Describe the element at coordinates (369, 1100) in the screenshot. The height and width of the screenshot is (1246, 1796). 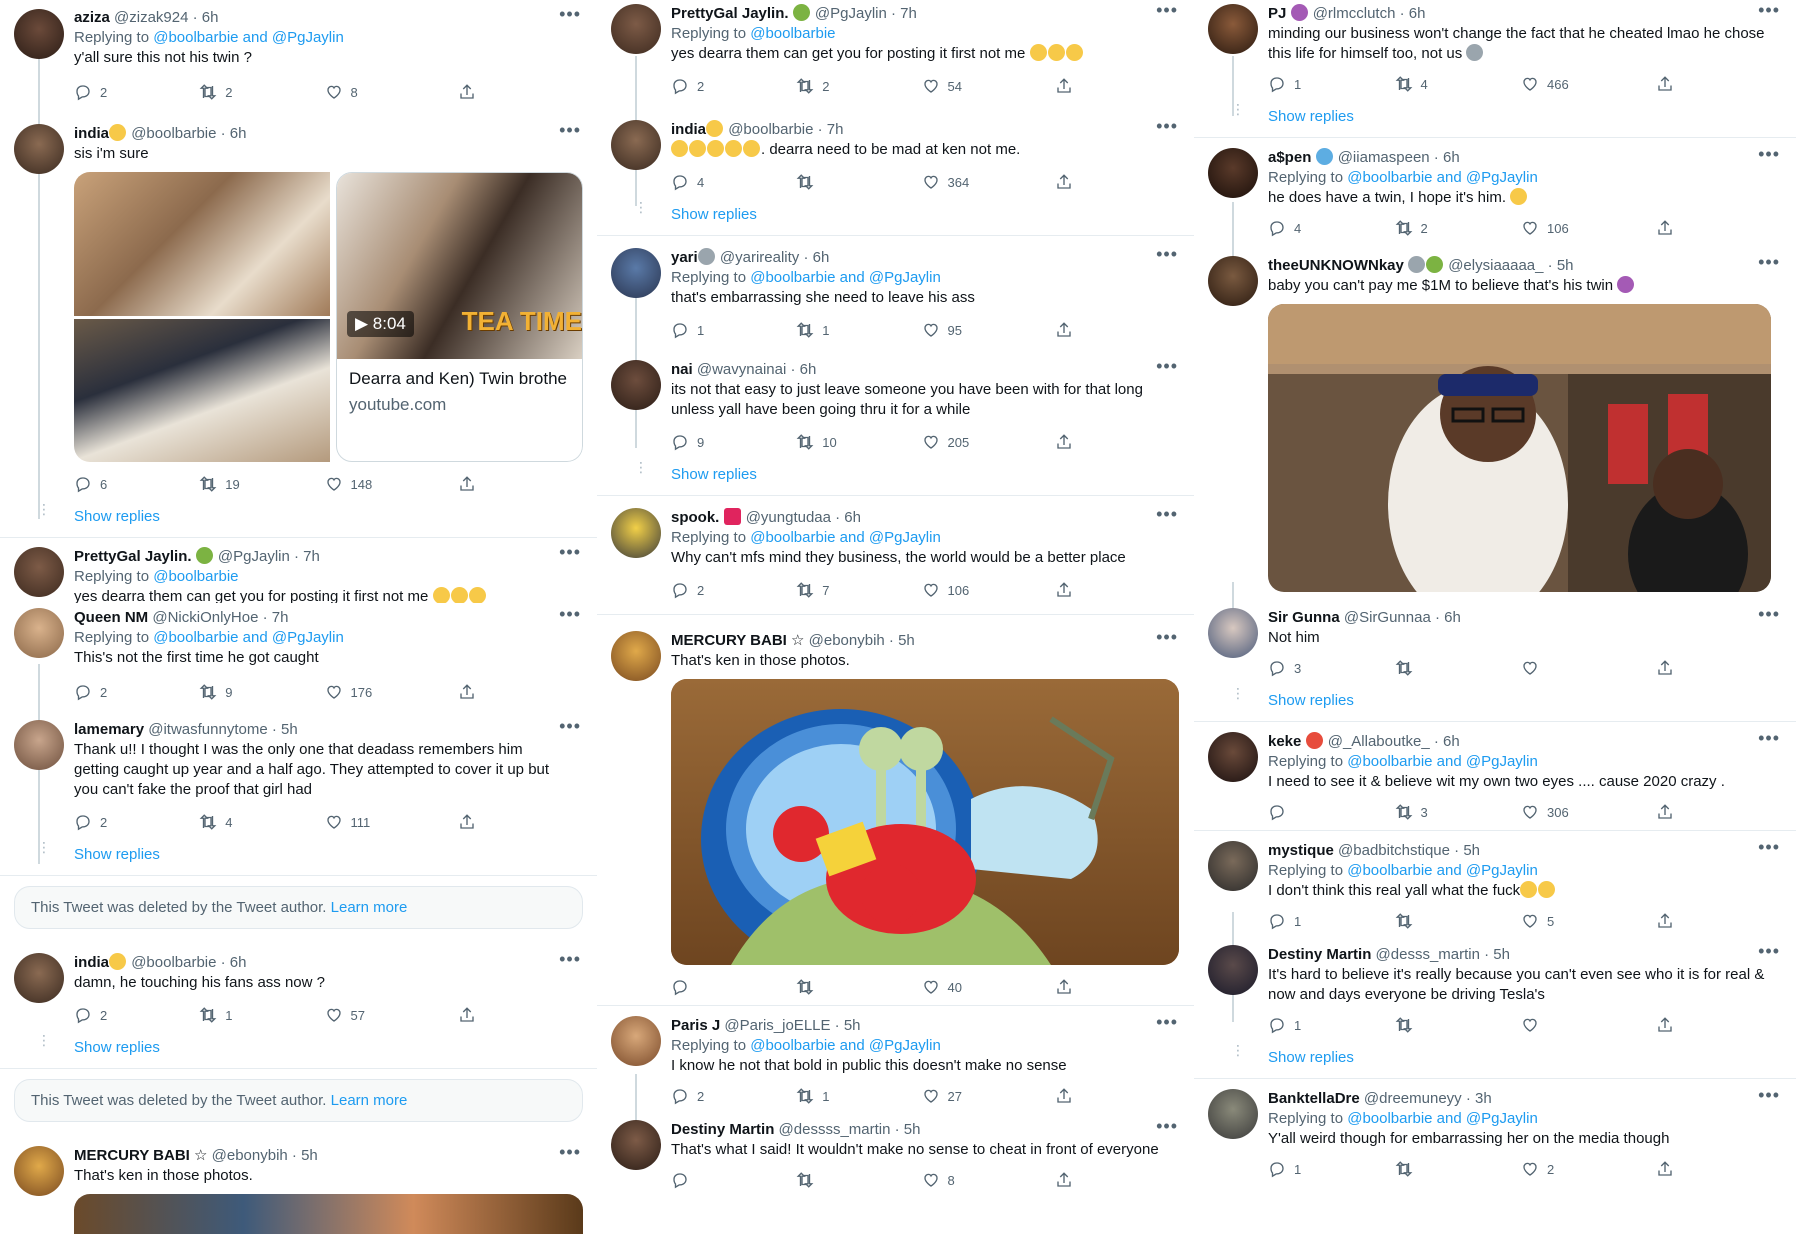
I see `learn-more-link: Learn more` at that location.